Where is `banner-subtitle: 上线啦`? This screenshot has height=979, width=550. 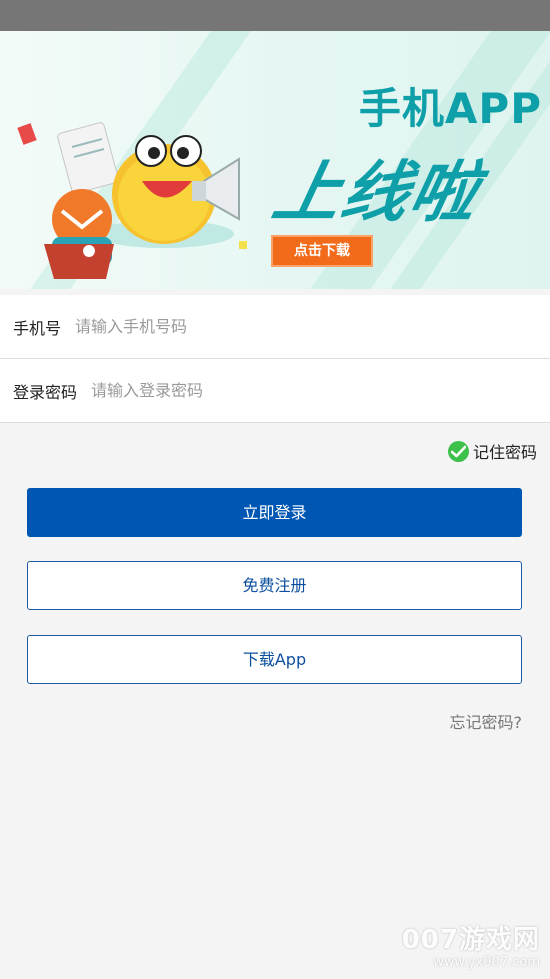
banner-subtitle: 上线啦 is located at coordinates (377, 192).